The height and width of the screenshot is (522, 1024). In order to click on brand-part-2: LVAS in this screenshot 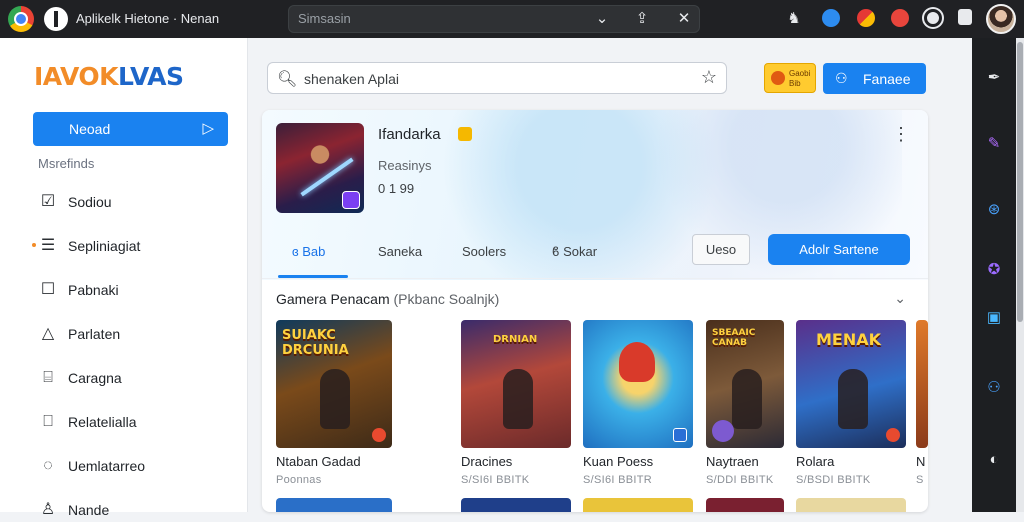, I will do `click(151, 76)`.